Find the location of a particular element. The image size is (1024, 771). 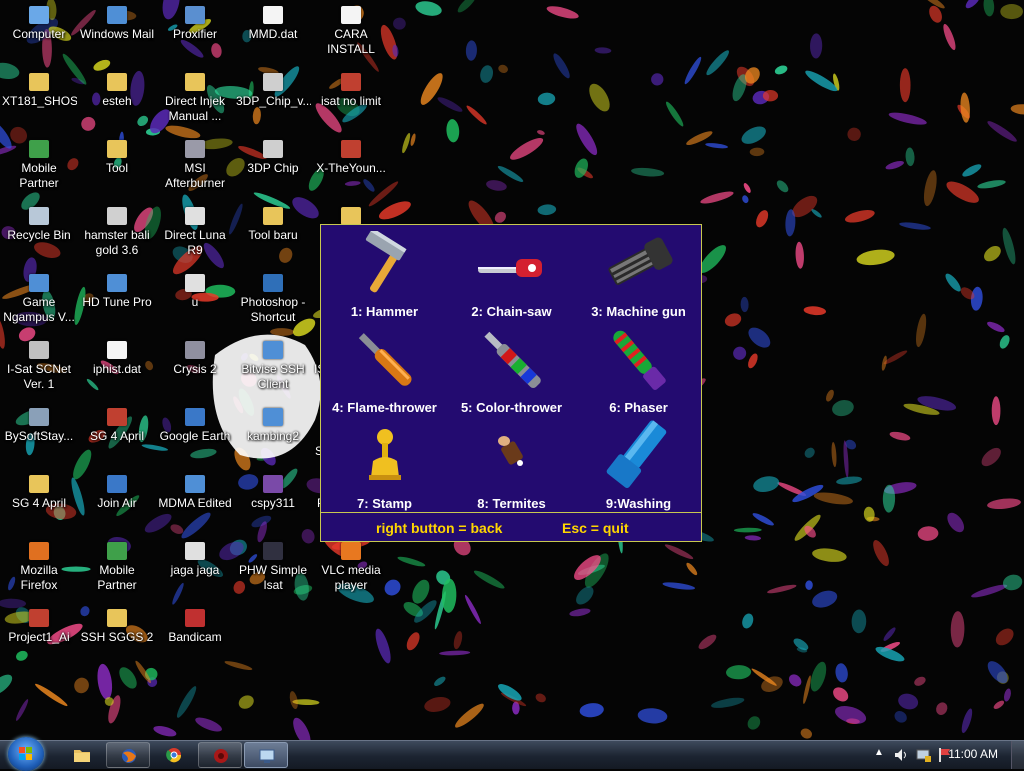

tool-chainsaw: 2: Chain-saw is located at coordinates (511, 273).